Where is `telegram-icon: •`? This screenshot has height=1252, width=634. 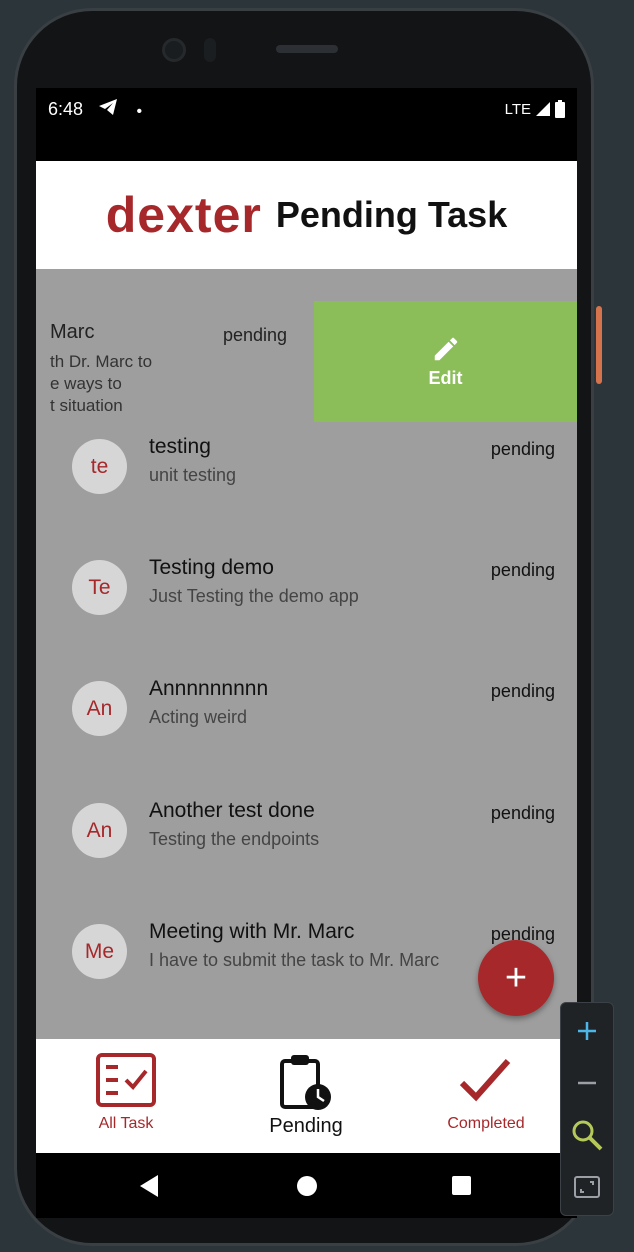
telegram-icon: • is located at coordinates (120, 109).